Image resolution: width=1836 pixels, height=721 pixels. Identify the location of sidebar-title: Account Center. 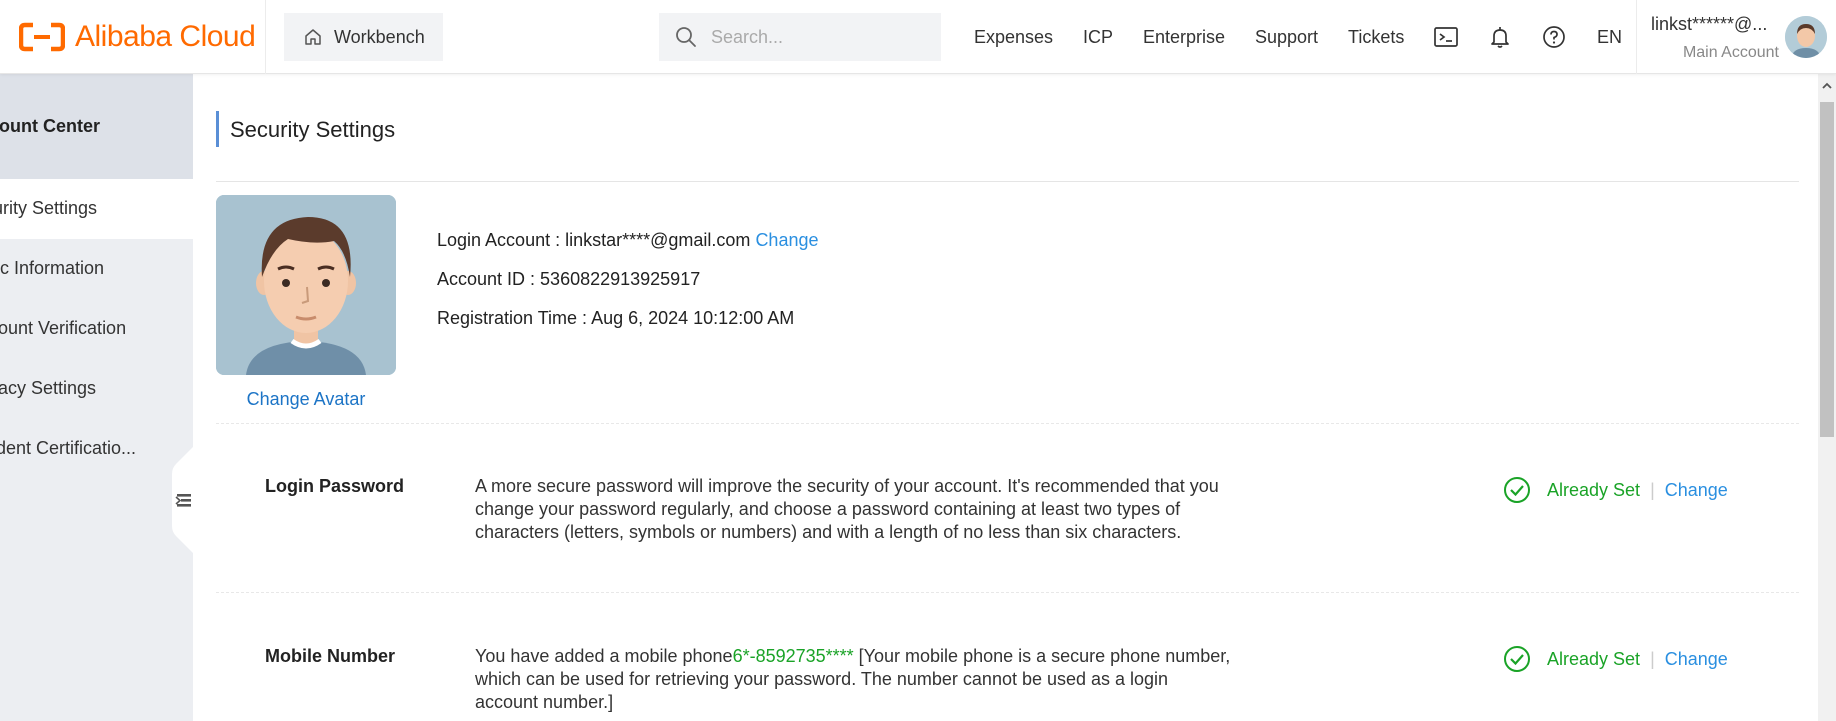
(50, 126).